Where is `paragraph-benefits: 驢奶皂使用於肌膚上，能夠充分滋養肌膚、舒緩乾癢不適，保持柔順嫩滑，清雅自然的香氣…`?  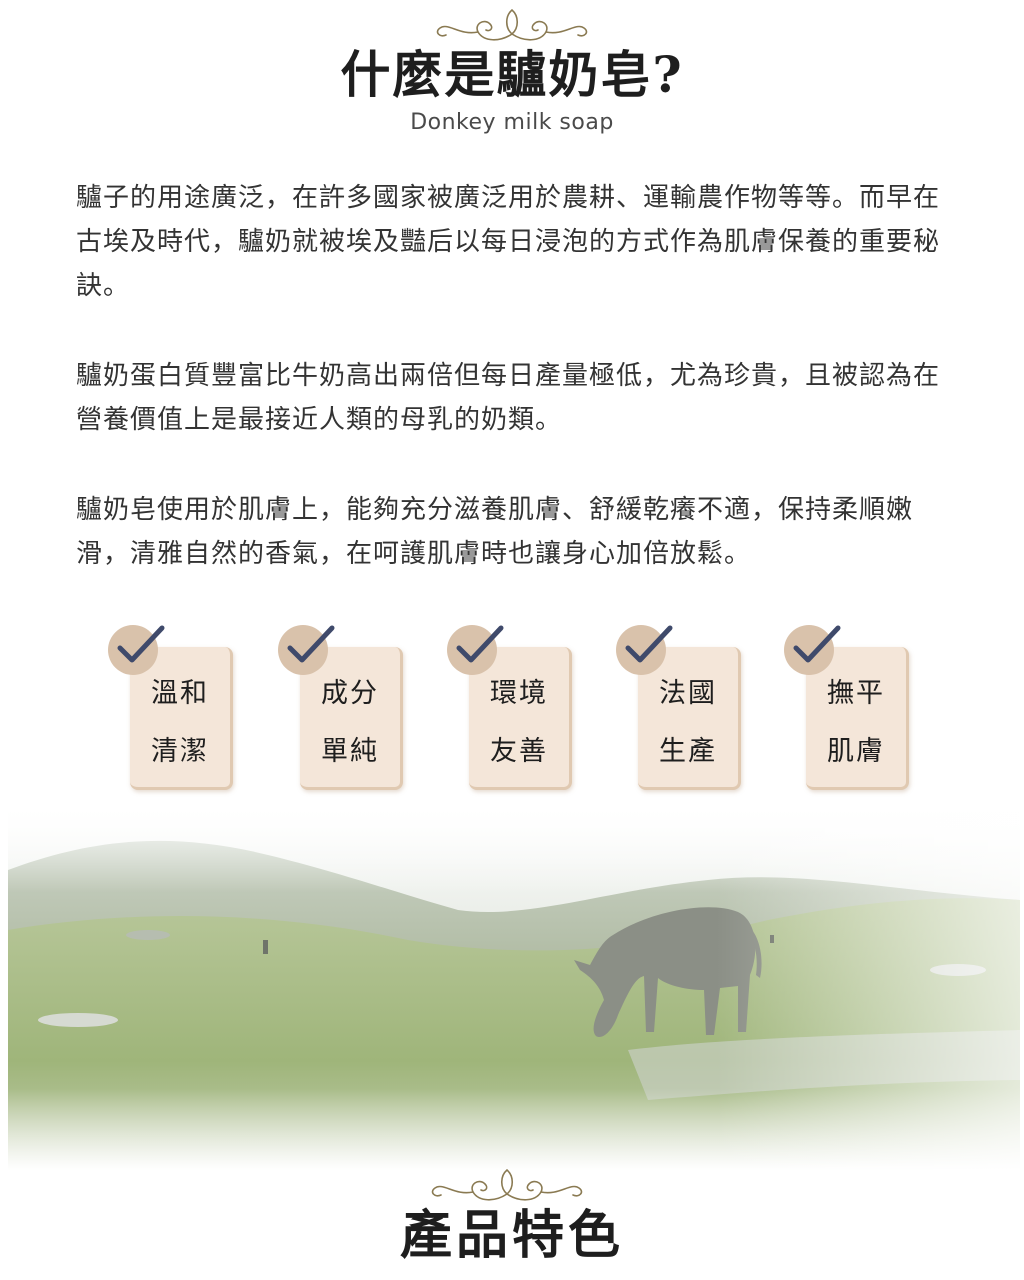
paragraph-benefits: 驢奶皂使用於肌膚上，能夠充分滋養肌膚、舒緩乾癢不適，保持柔順嫩滑，清雅自然的香氣… is located at coordinates (495, 532).